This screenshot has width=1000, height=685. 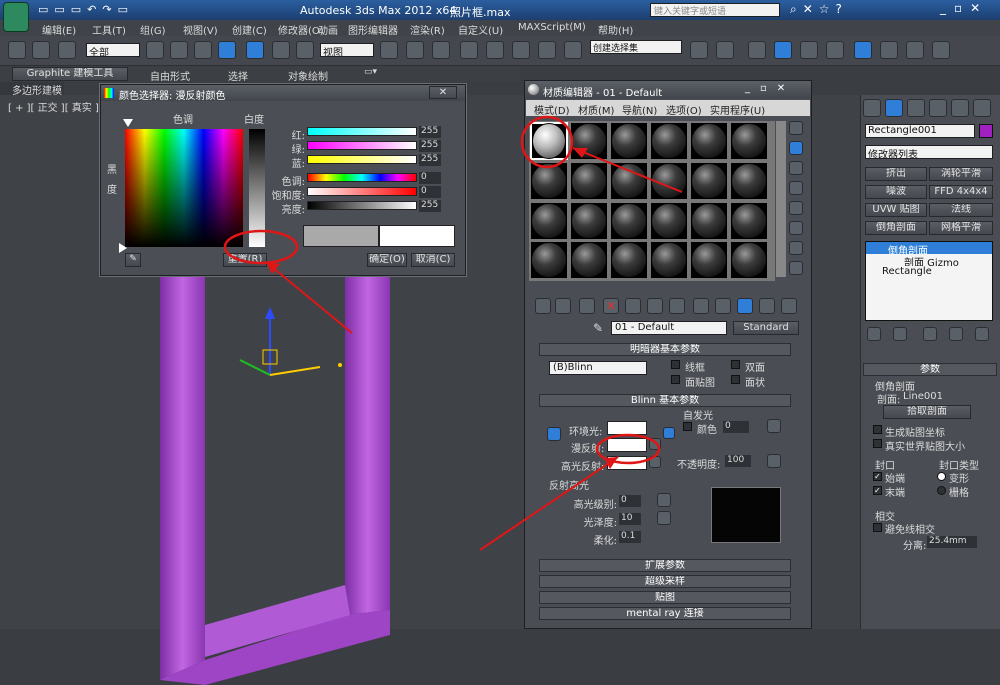 What do you see at coordinates (549, 503) in the screenshot?
I see `annotation-arrow-diffuse` at bounding box center [549, 503].